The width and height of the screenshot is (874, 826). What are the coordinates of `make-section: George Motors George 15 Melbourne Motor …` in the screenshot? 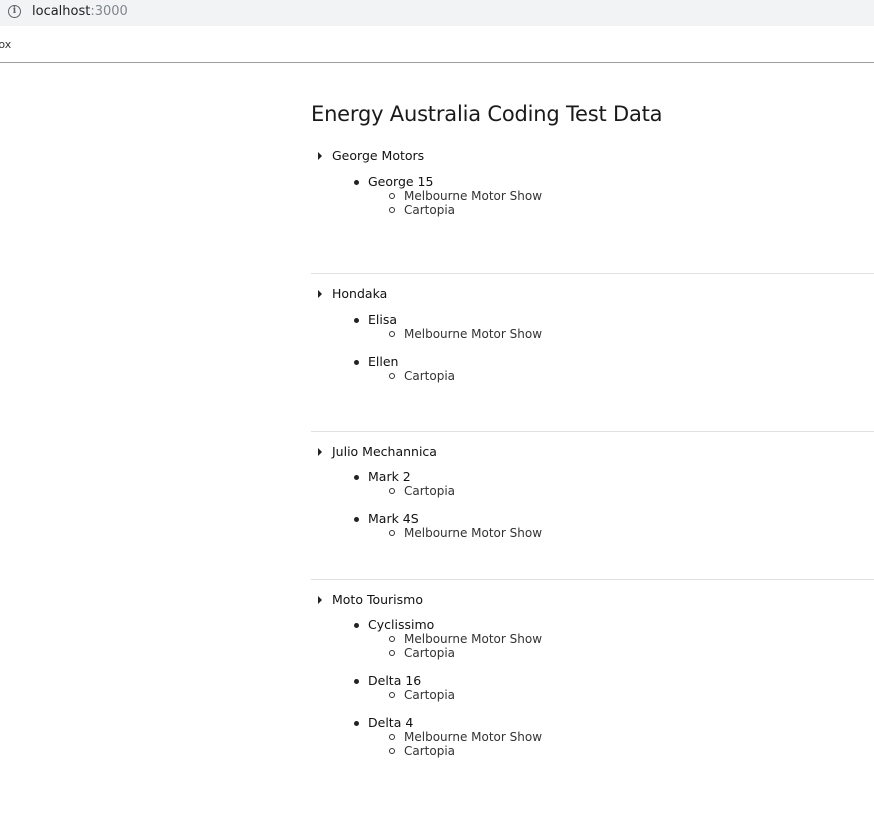 It's located at (592, 210).